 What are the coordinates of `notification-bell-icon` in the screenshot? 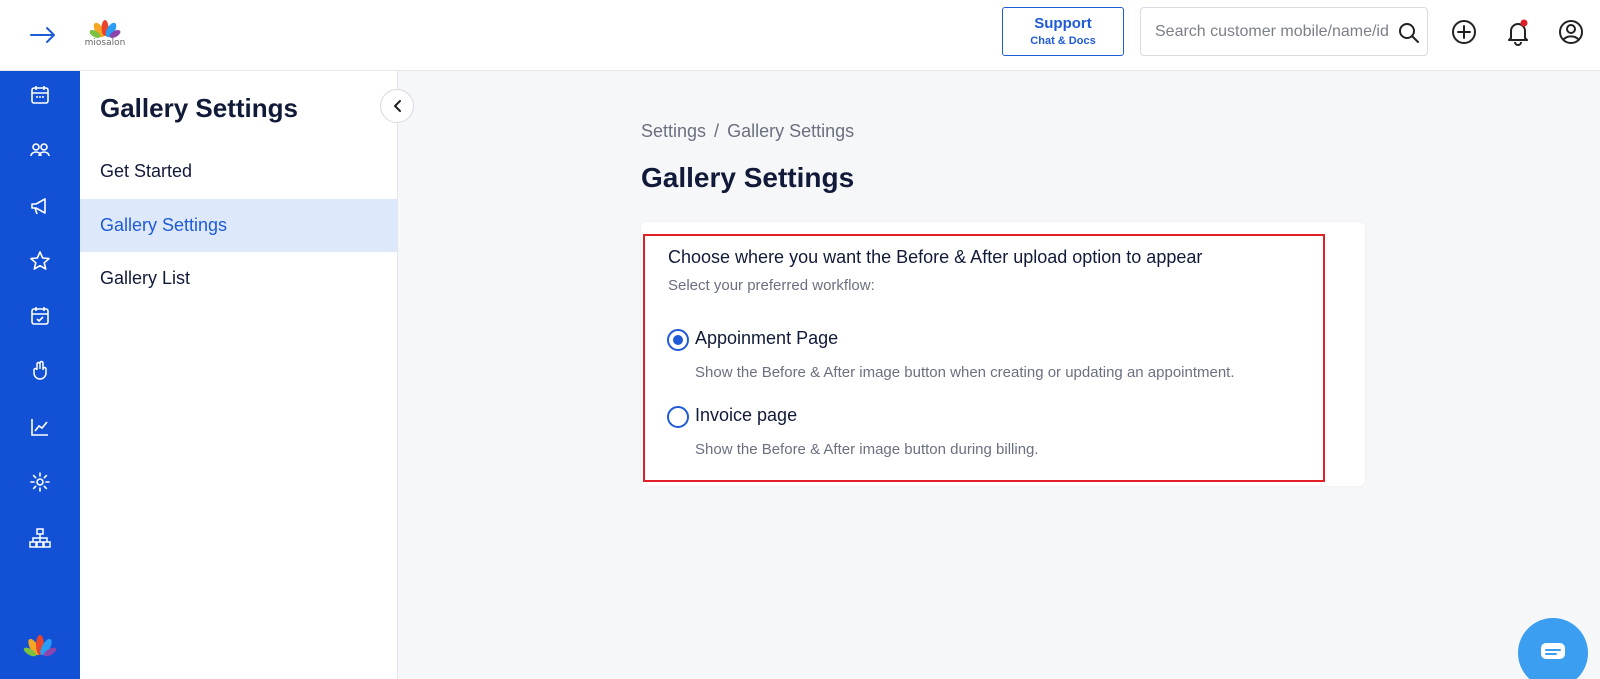 It's located at (1518, 32).